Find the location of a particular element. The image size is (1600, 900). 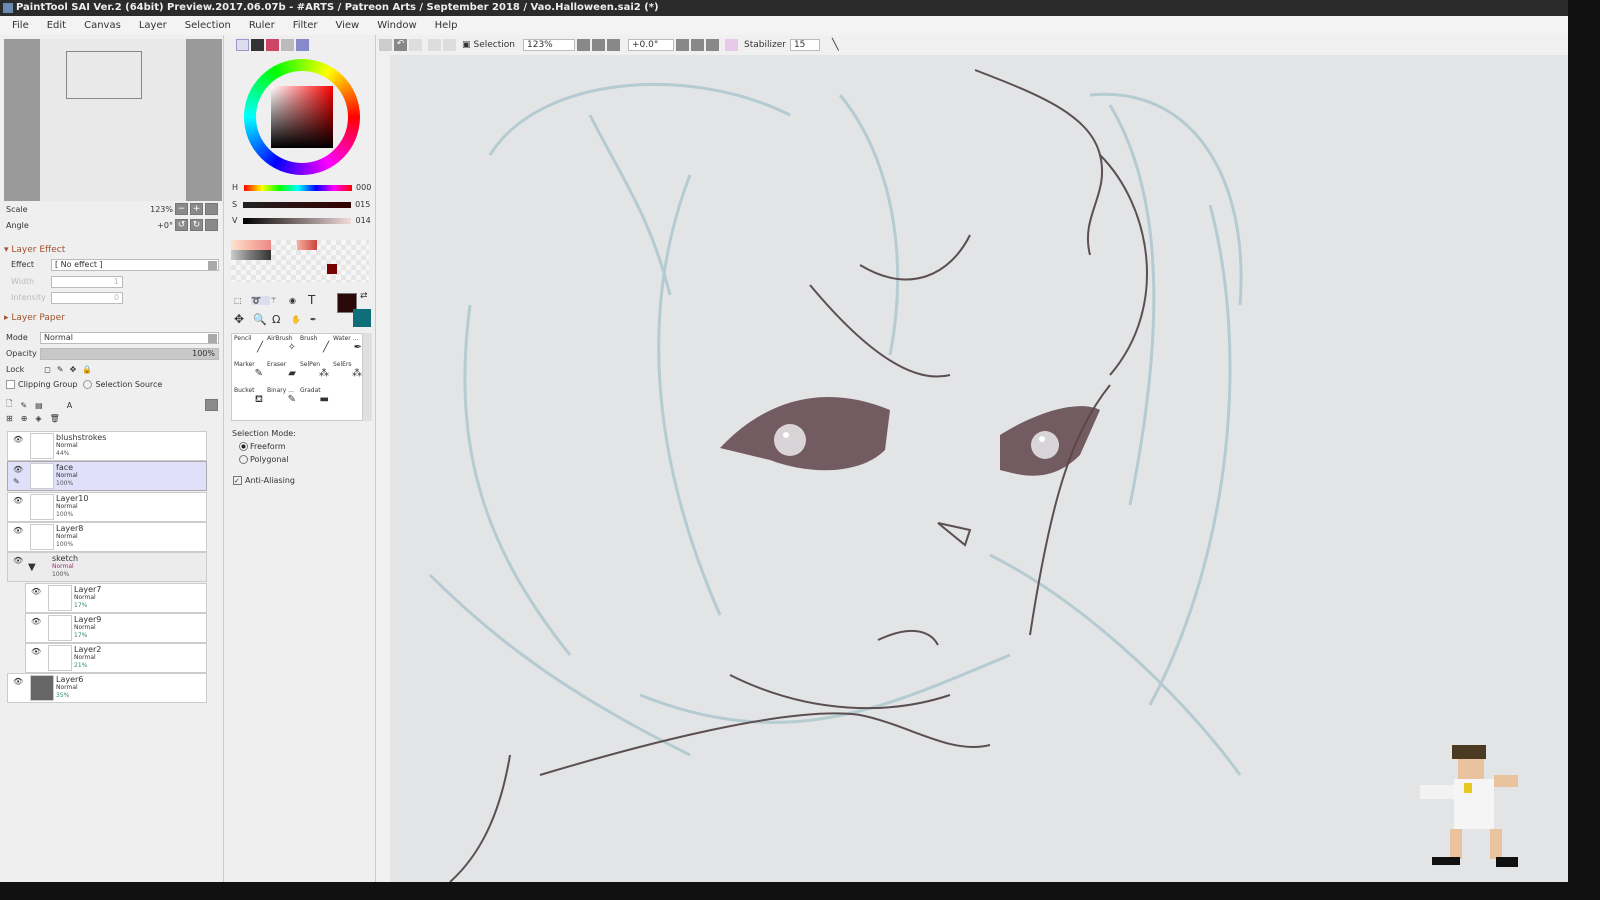

layer-item: 👁 ▼ sketch Normal 100% is located at coordinates (107, 567).